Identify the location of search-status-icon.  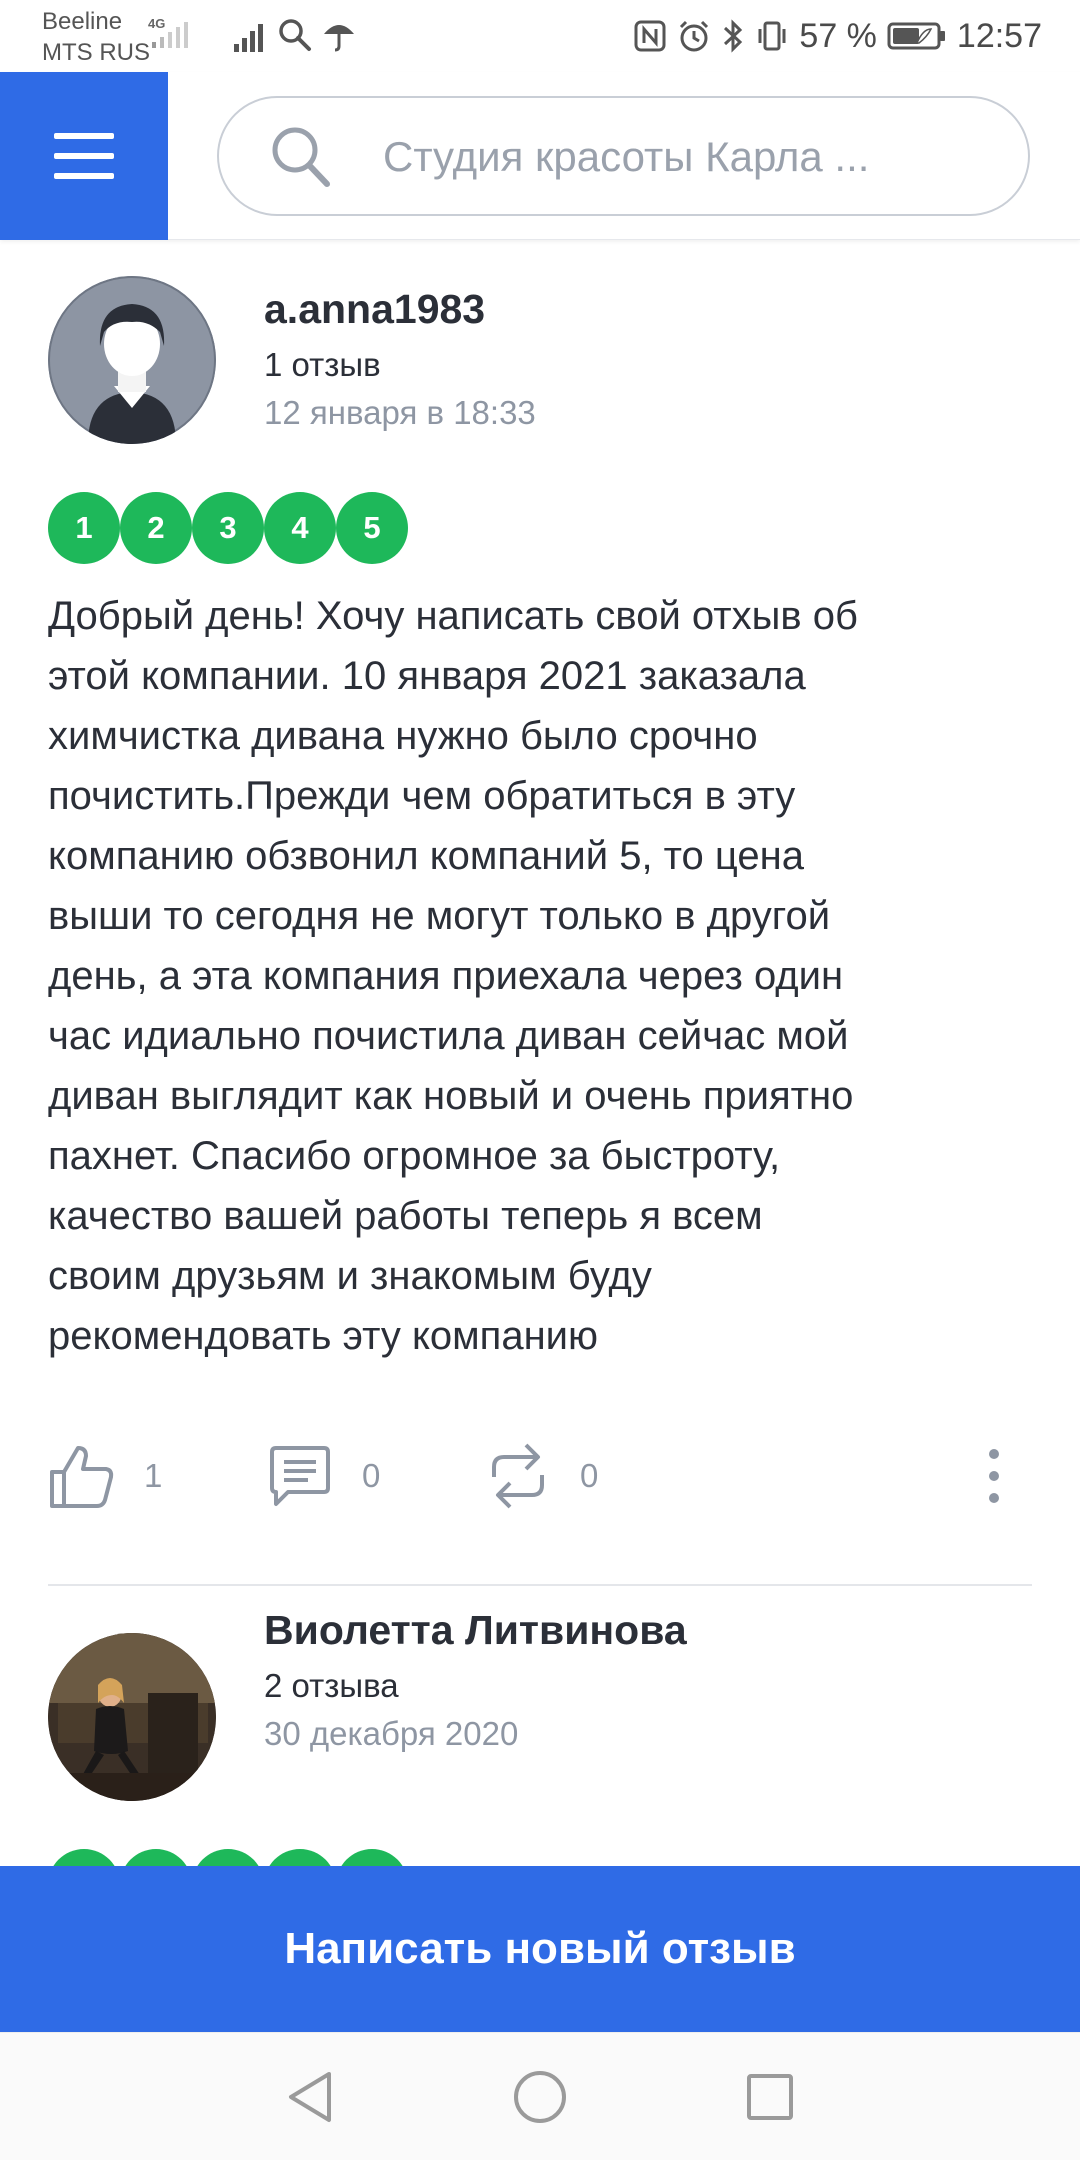
(295, 37).